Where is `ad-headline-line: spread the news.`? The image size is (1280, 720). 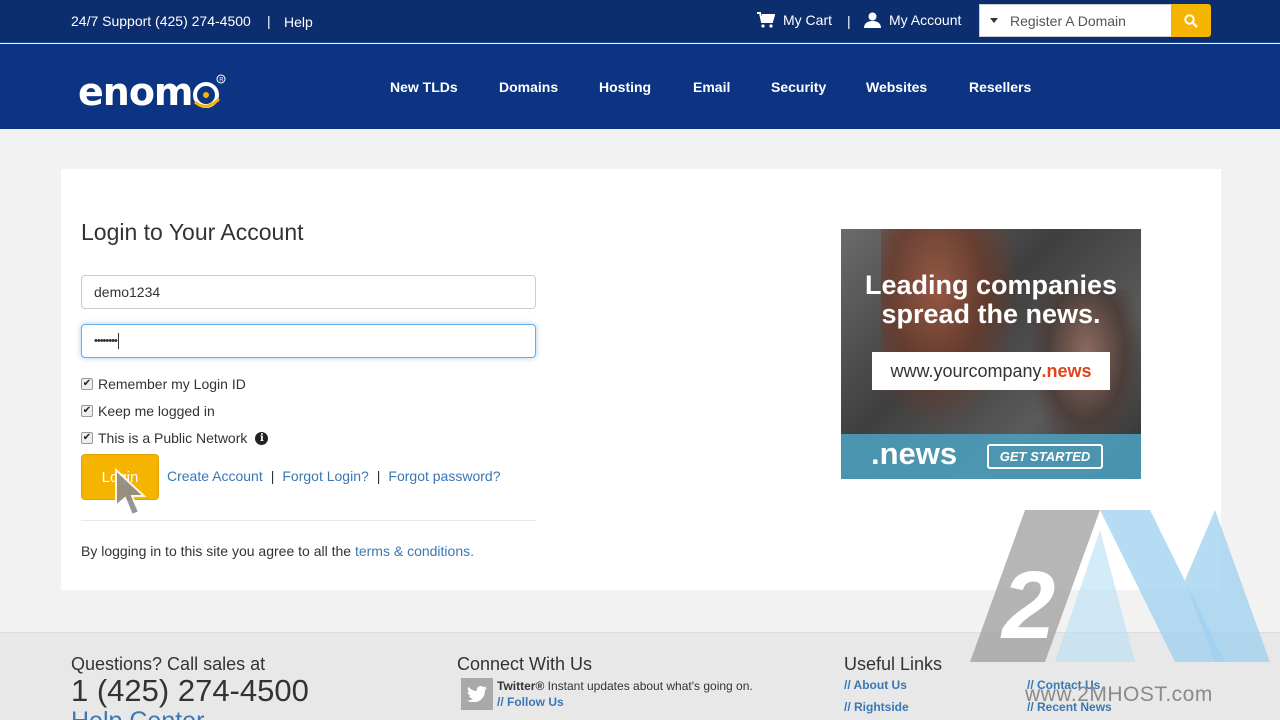 ad-headline-line: spread the news. is located at coordinates (991, 314).